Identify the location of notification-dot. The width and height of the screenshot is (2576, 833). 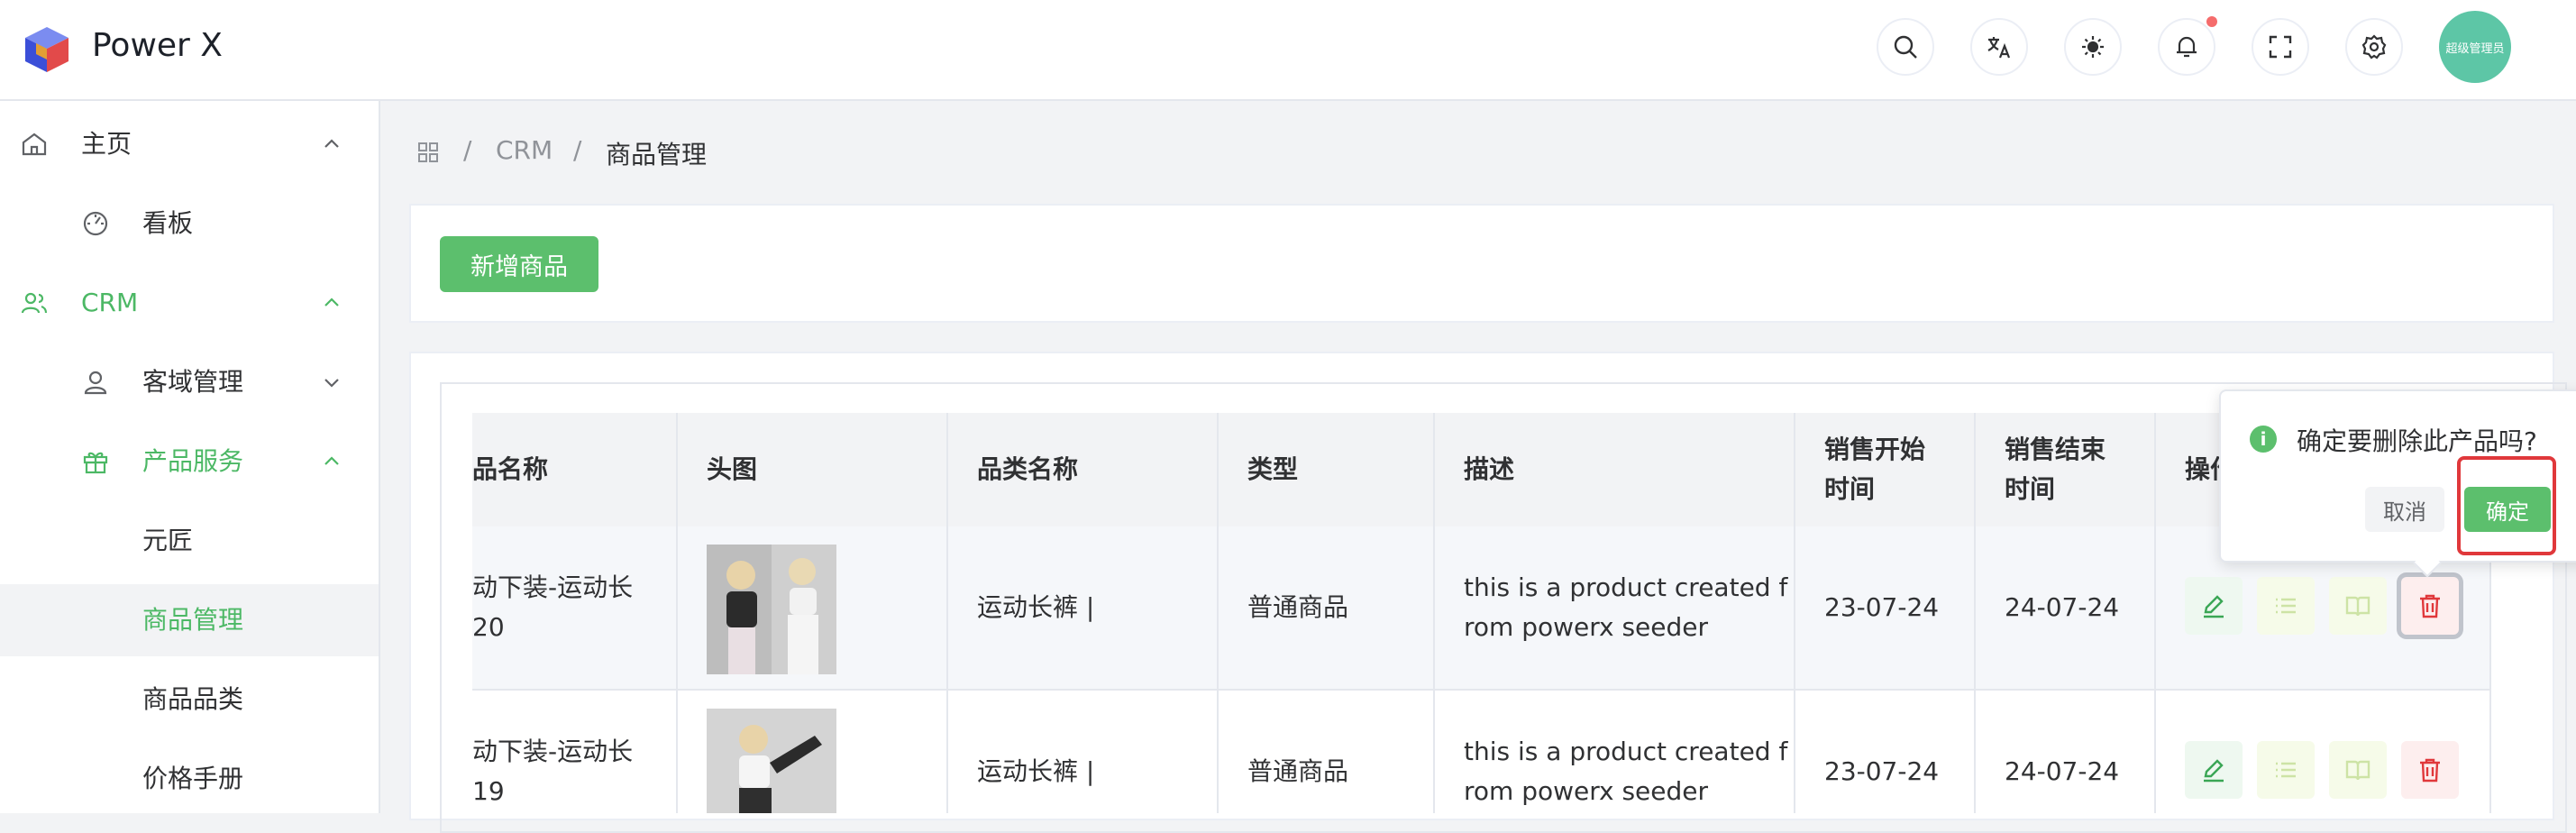
(2211, 21).